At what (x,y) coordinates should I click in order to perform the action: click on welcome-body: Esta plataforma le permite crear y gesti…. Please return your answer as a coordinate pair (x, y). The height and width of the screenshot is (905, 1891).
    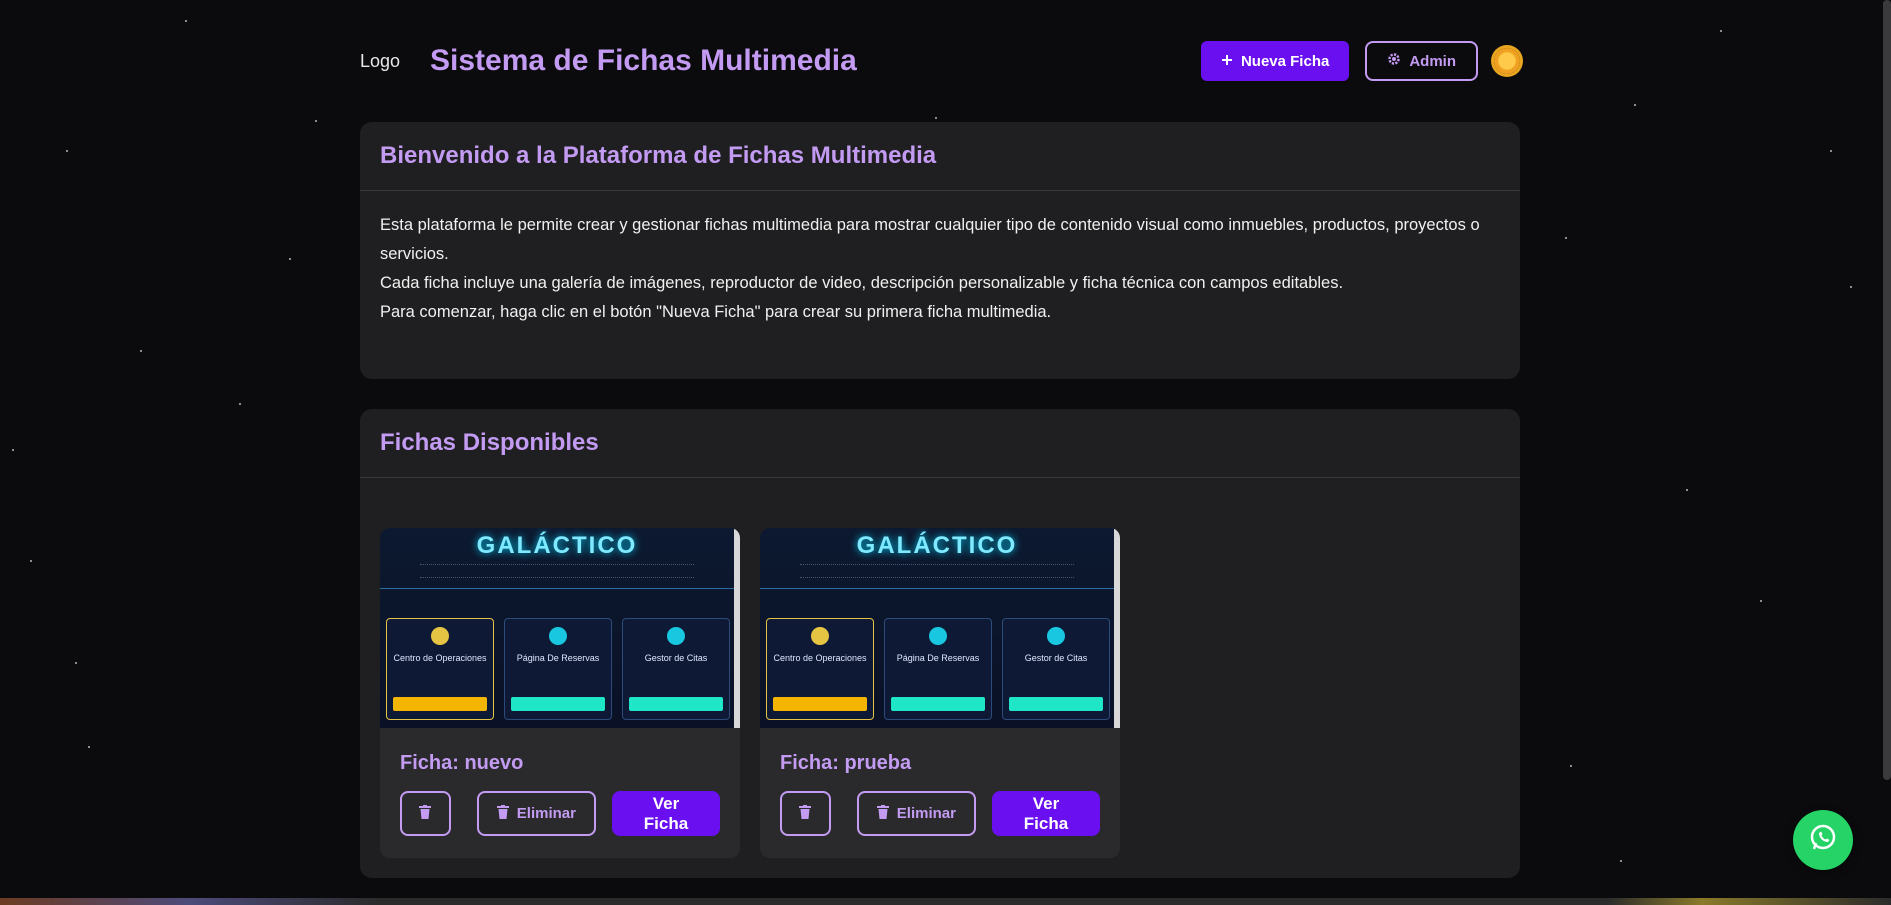
    Looking at the image, I should click on (940, 285).